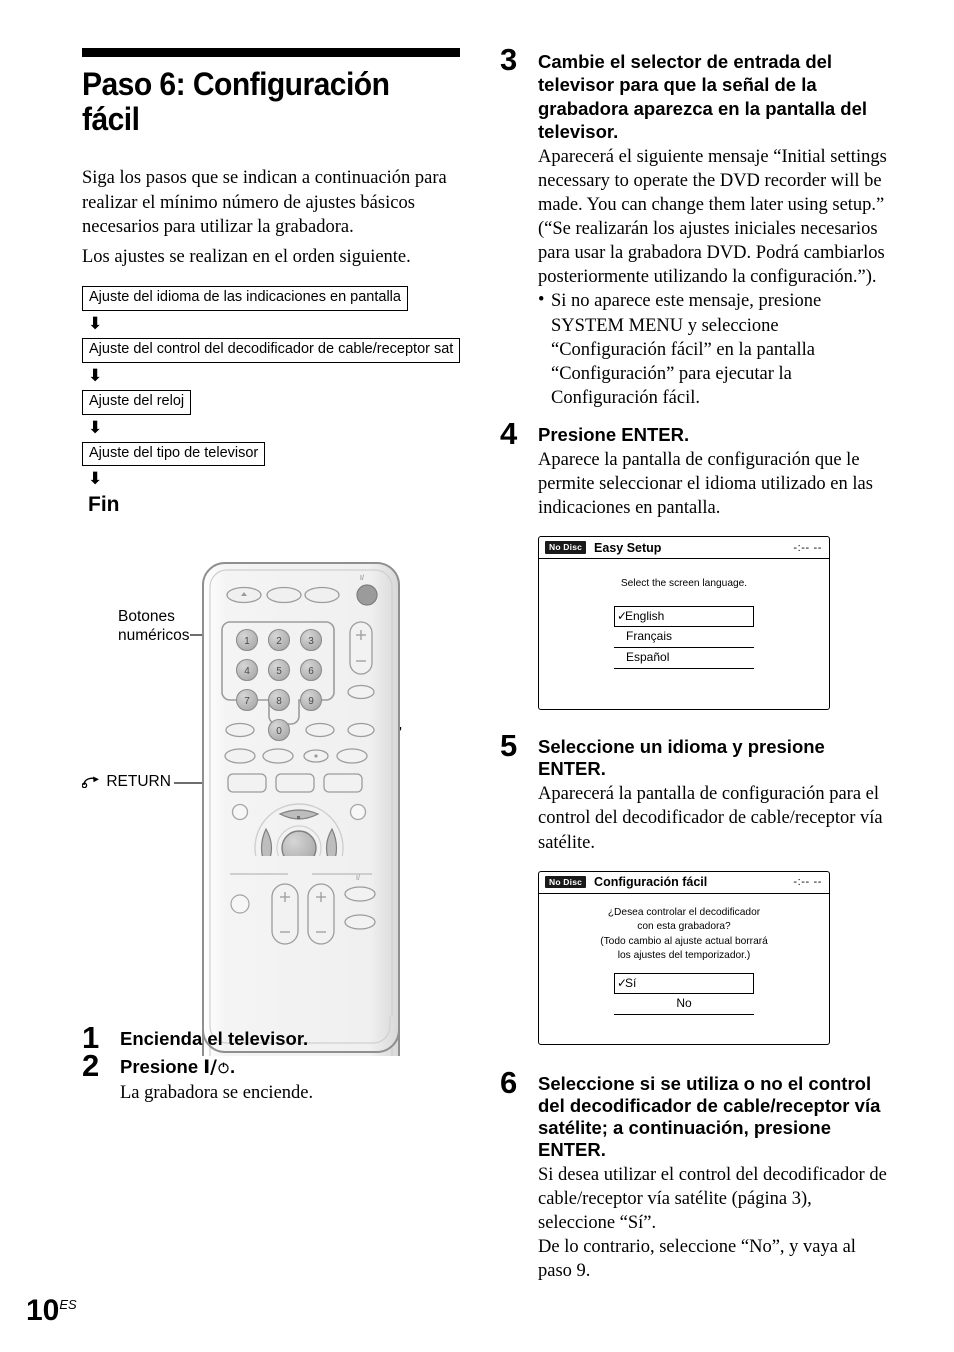 Image resolution: width=954 pixels, height=1352 pixels. What do you see at coordinates (279, 731) in the screenshot?
I see `svg-text: 0` at bounding box center [279, 731].